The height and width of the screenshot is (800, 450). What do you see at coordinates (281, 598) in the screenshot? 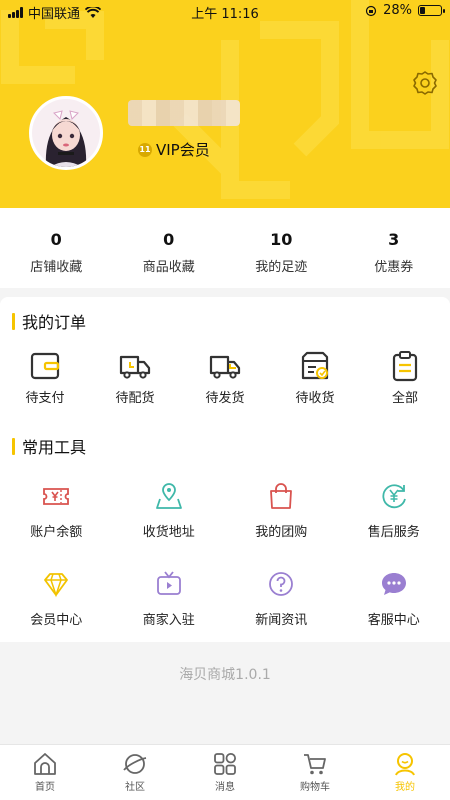
I see `tool-news: 新闻资讯` at bounding box center [281, 598].